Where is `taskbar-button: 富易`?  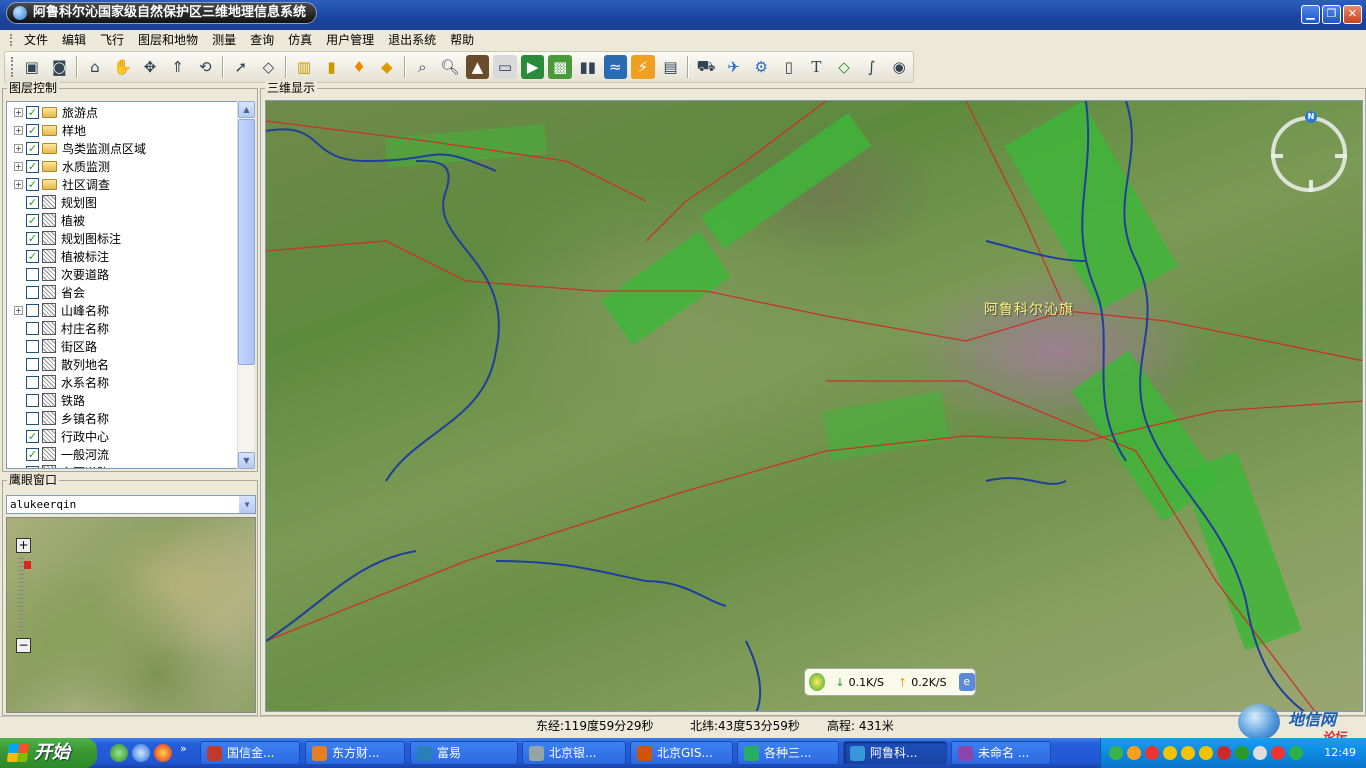
taskbar-button: 富易 is located at coordinates (464, 753).